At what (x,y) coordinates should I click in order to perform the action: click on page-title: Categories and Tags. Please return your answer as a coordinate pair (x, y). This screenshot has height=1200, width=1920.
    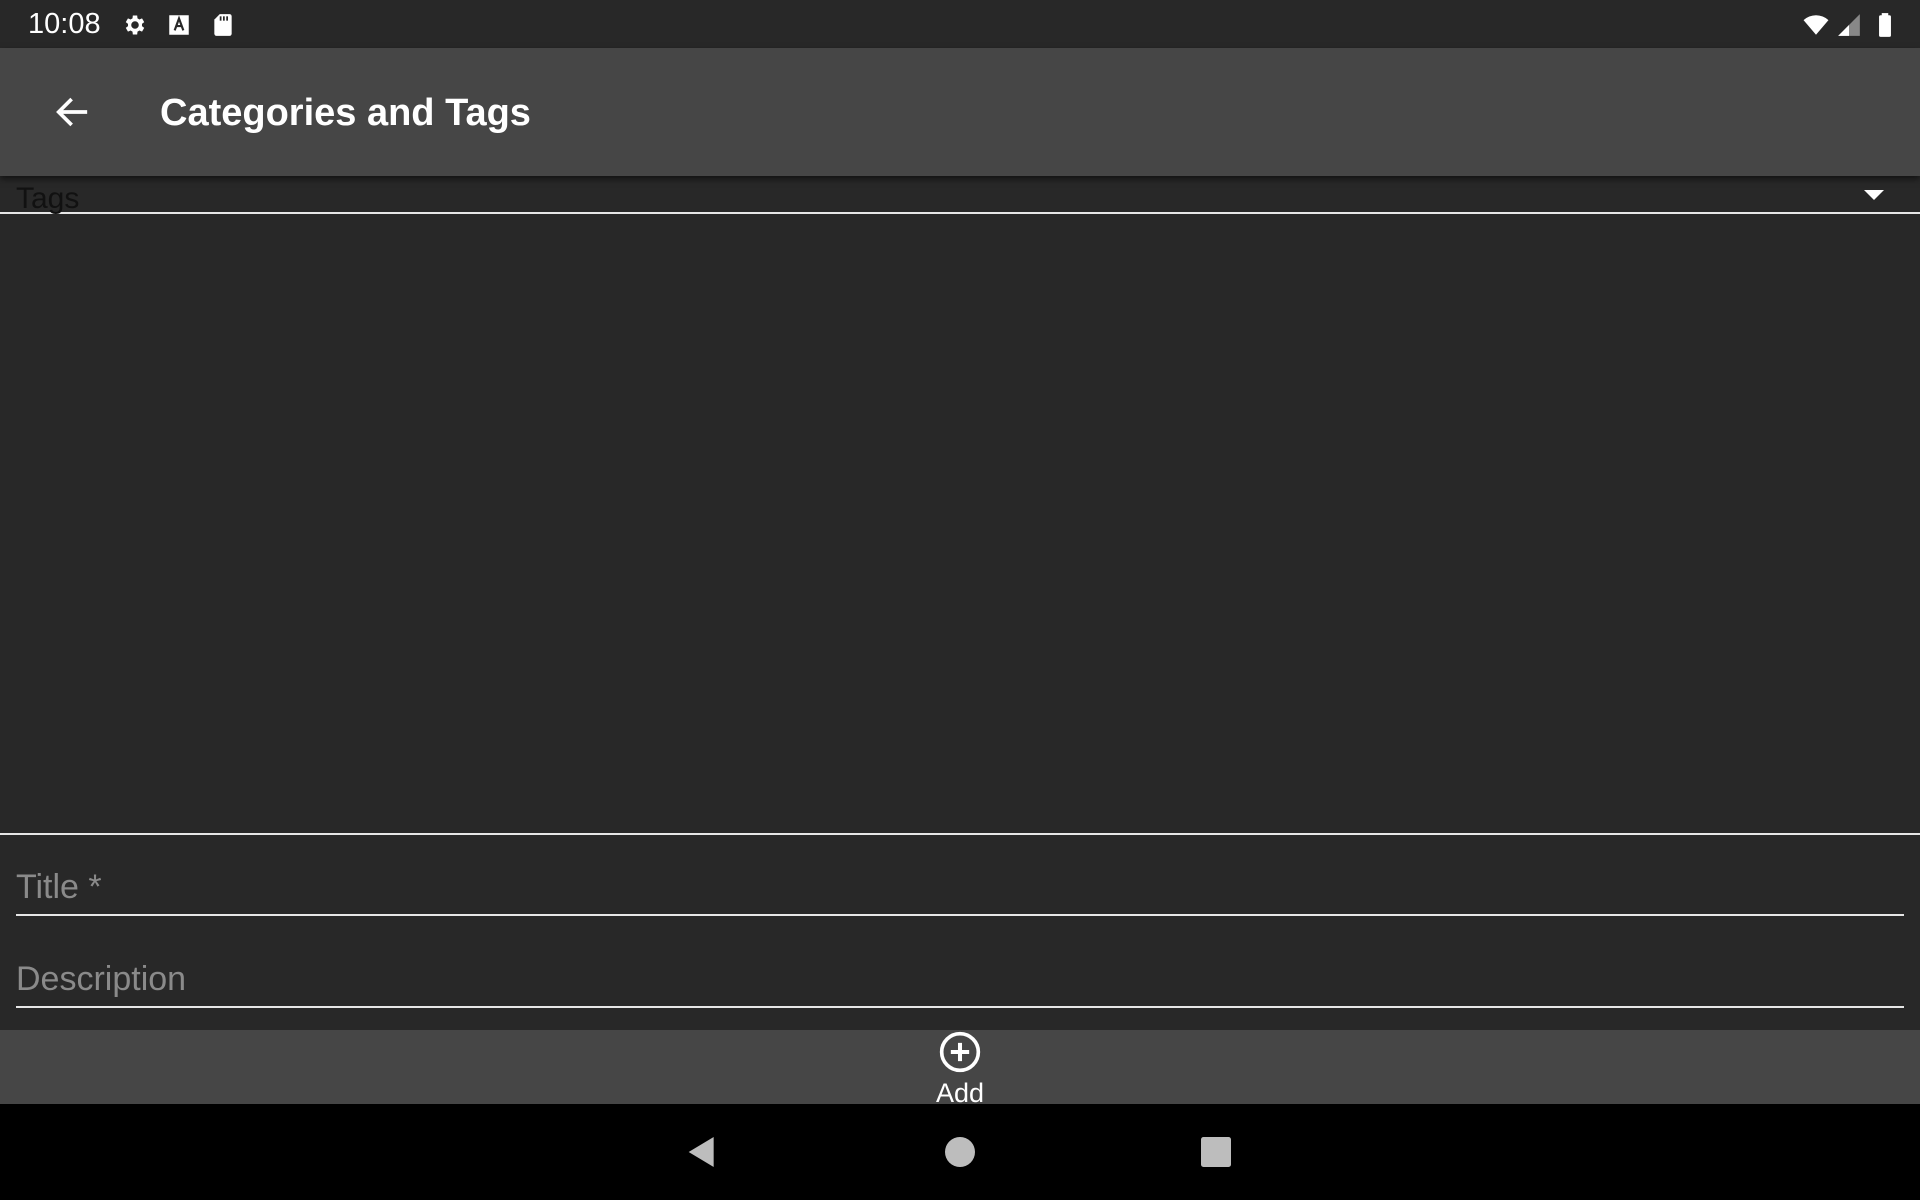
    Looking at the image, I should click on (345, 113).